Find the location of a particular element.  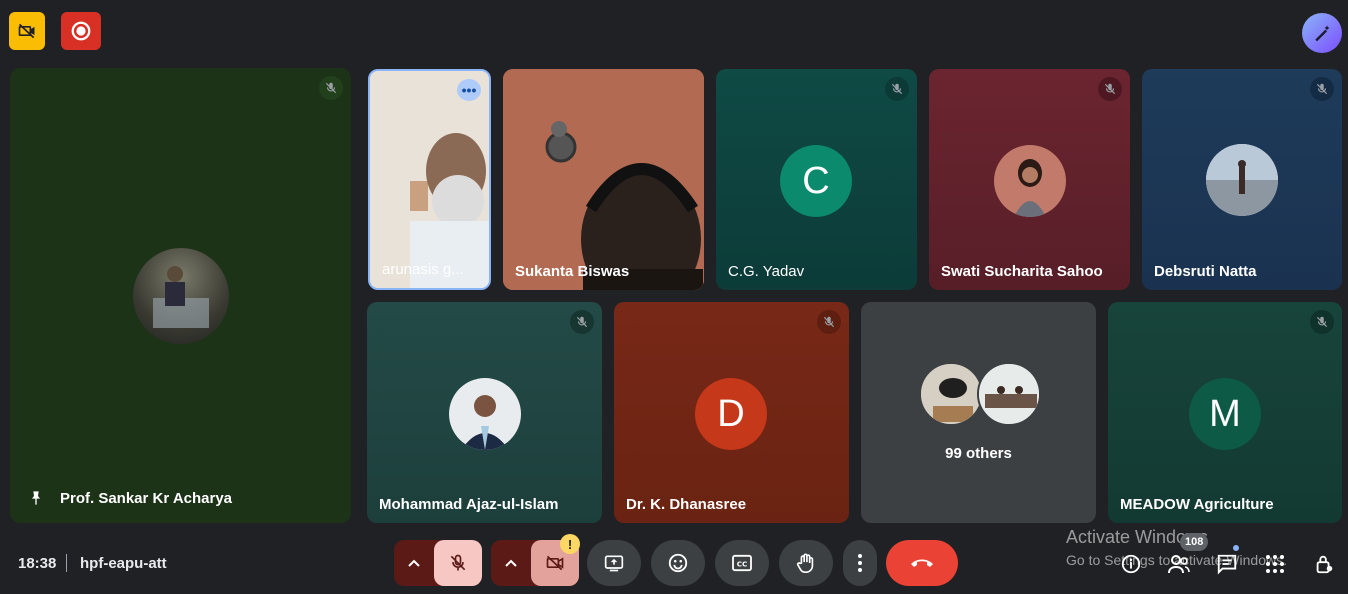

recording-indicator is located at coordinates (81, 31).